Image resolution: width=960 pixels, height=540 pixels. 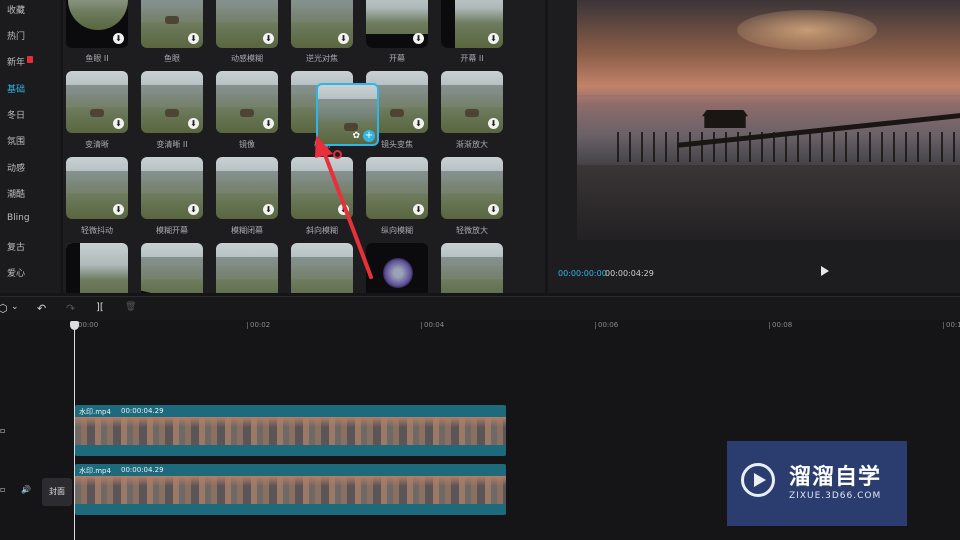 I want to click on play-icon, so click(x=825, y=271).